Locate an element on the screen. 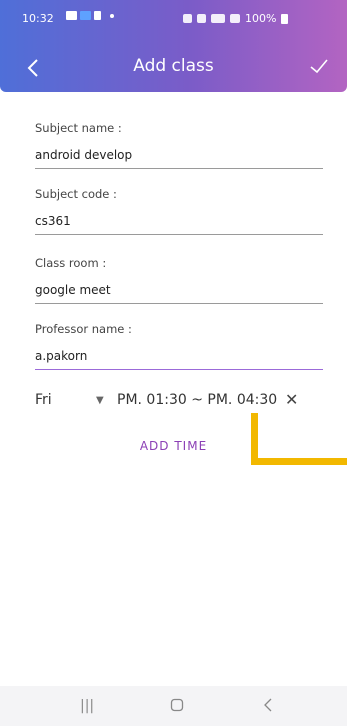 The image size is (347, 726). alarm-icon is located at coordinates (187, 18).